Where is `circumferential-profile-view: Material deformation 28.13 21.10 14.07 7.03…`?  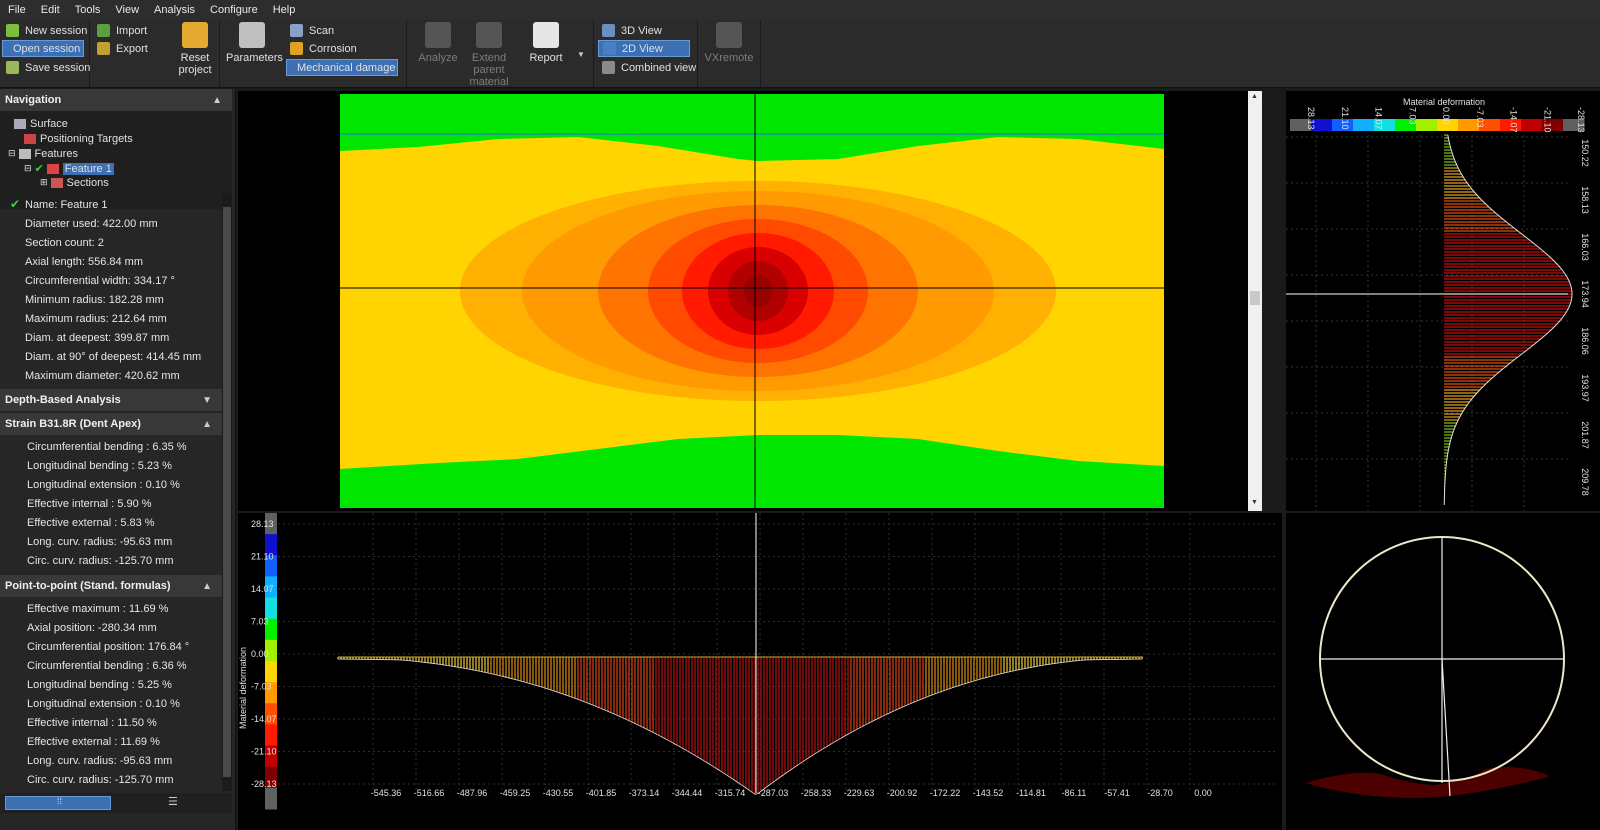
circumferential-profile-view: Material deformation 28.13 21.10 14.07 7.03… is located at coordinates (1443, 301).